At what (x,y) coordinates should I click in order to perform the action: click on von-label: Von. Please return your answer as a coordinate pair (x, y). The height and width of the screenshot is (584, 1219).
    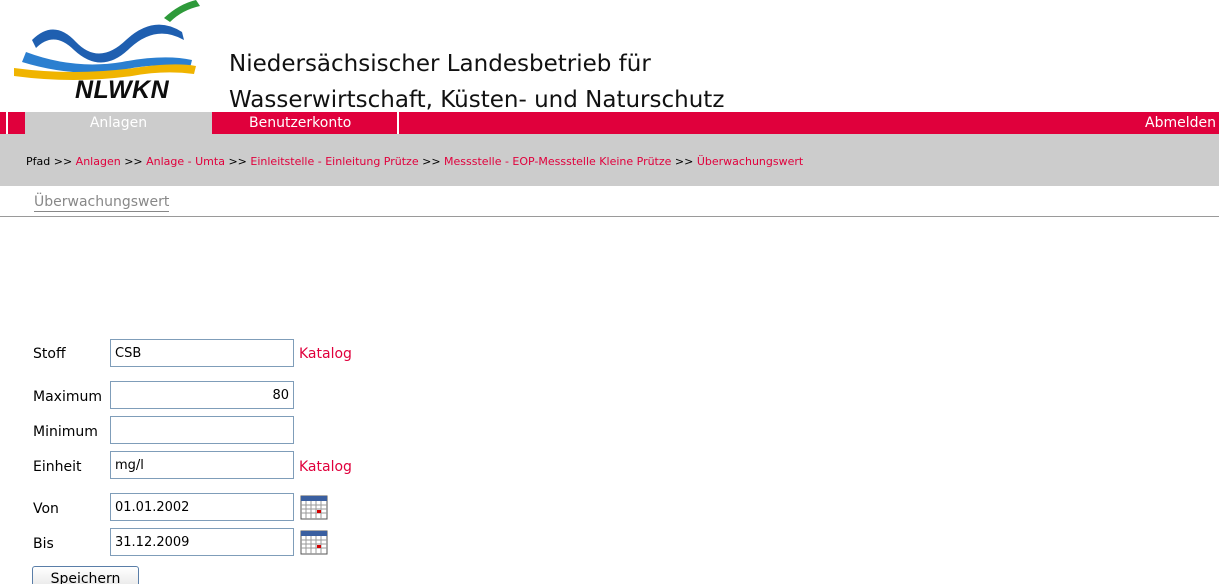
    Looking at the image, I should click on (46, 509).